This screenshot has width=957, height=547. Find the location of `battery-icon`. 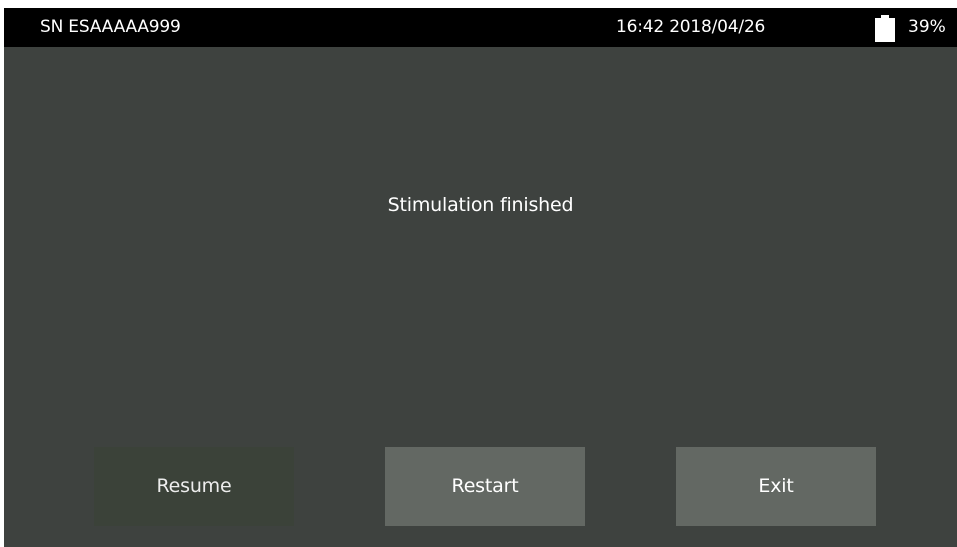

battery-icon is located at coordinates (885, 28).